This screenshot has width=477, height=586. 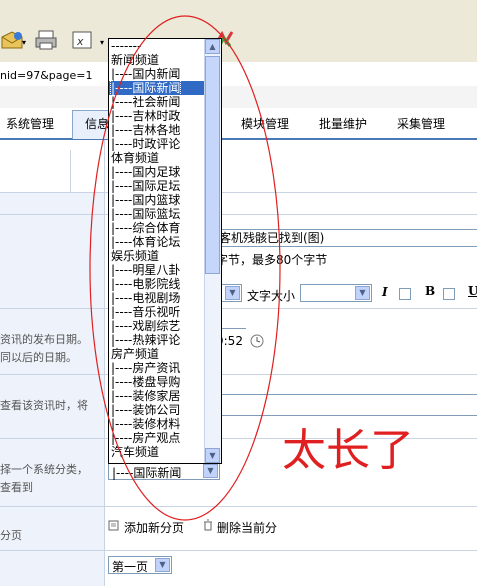 What do you see at coordinates (156, 396) in the screenshot?
I see `dropdown-option: |----装修家居` at bounding box center [156, 396].